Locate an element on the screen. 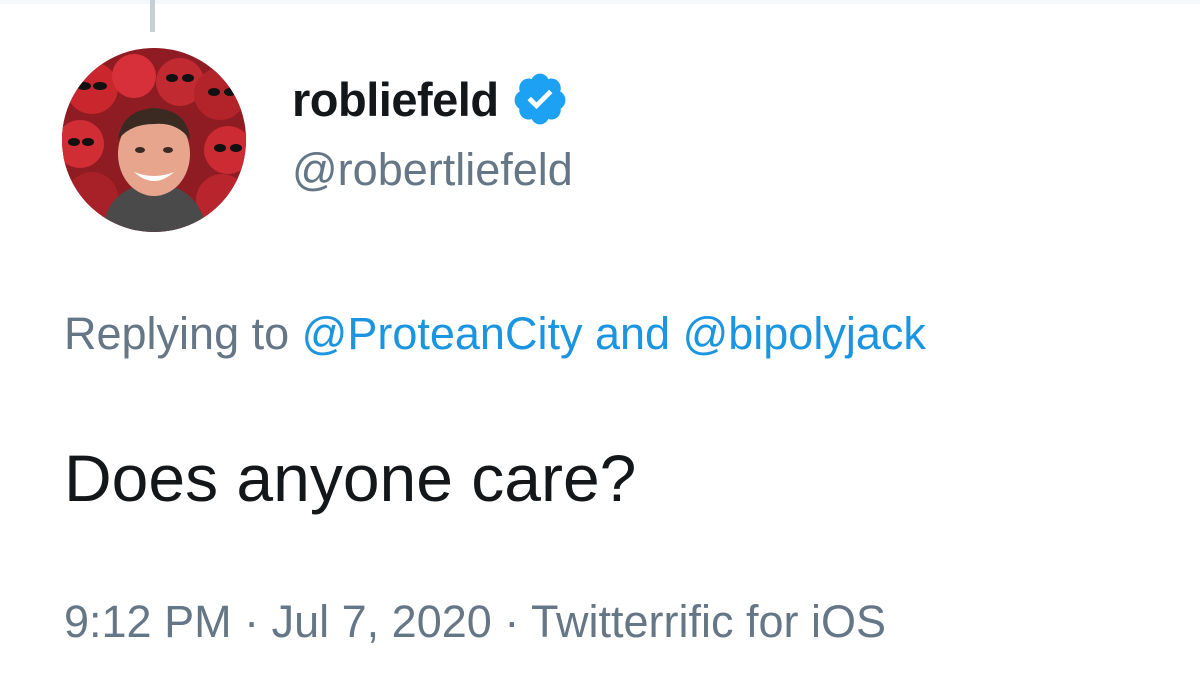  mention-link-proteancity: @ProteanCity is located at coordinates (442, 333).